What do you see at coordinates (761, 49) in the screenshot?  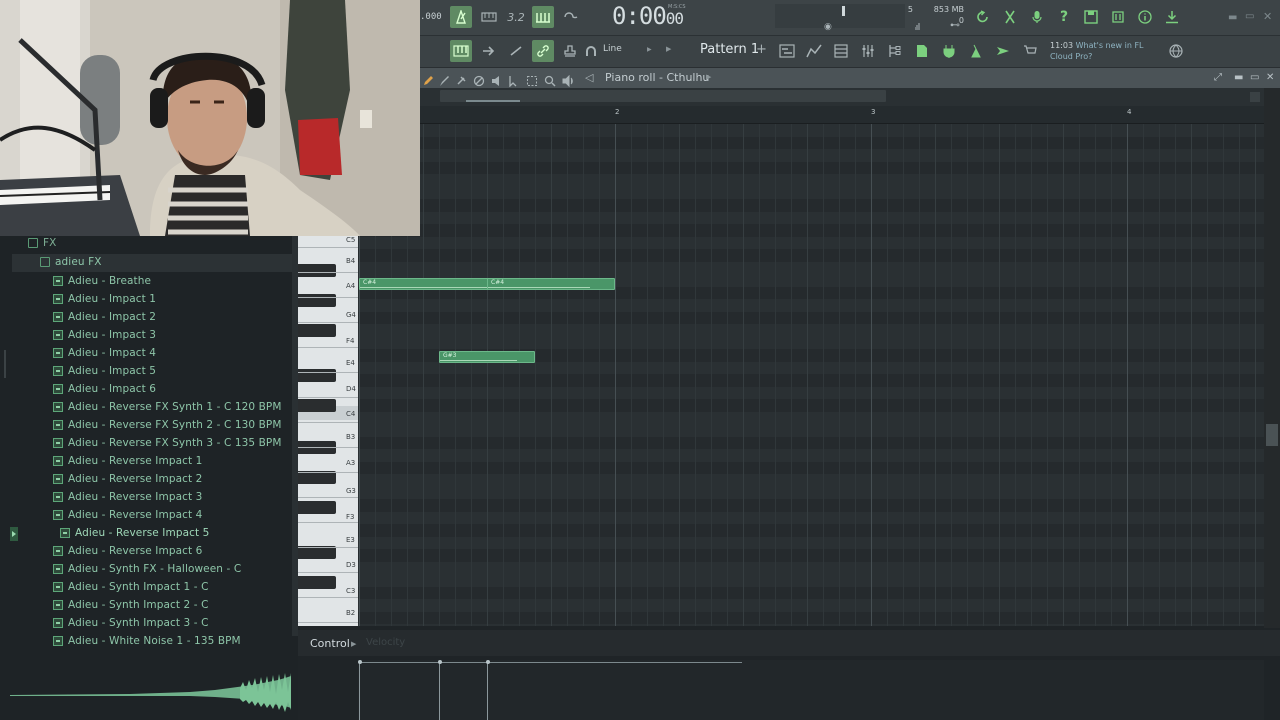 I see `add-pattern-icon: +` at bounding box center [761, 49].